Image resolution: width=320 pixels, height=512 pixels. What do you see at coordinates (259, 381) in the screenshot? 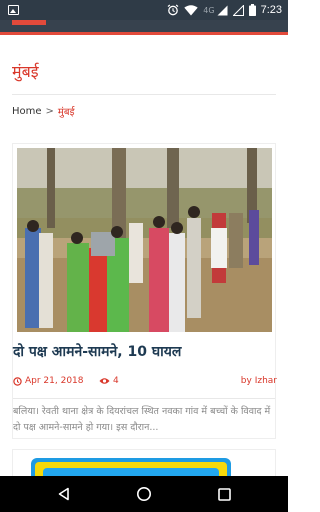
I see `article-author: by Izhar` at bounding box center [259, 381].